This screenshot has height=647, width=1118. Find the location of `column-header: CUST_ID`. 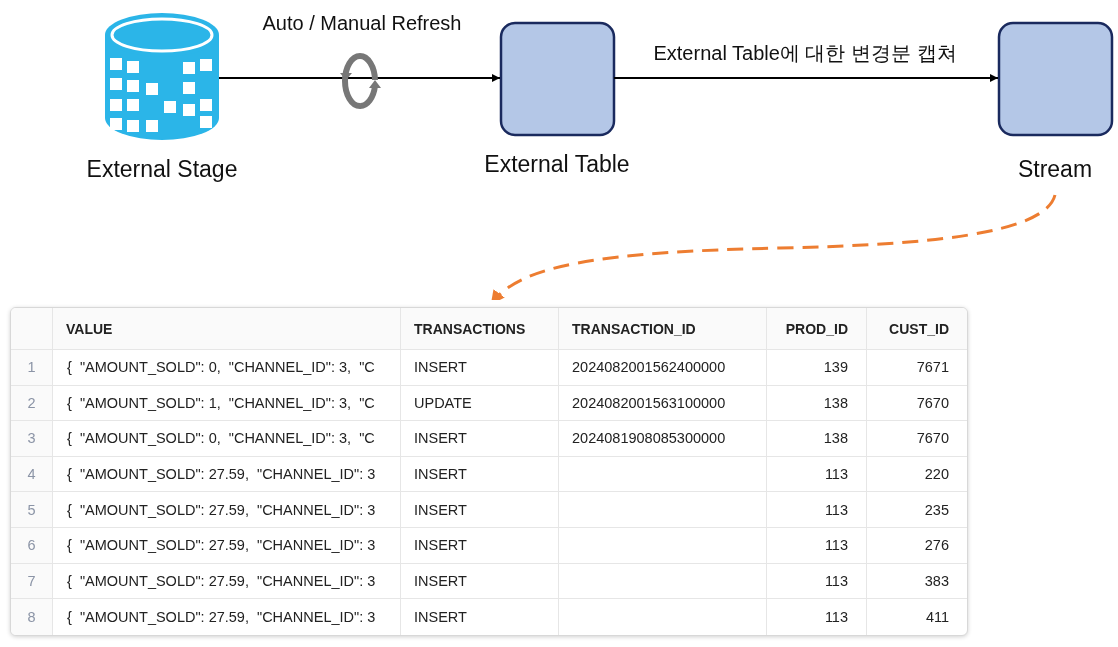

column-header: CUST_ID is located at coordinates (917, 329).